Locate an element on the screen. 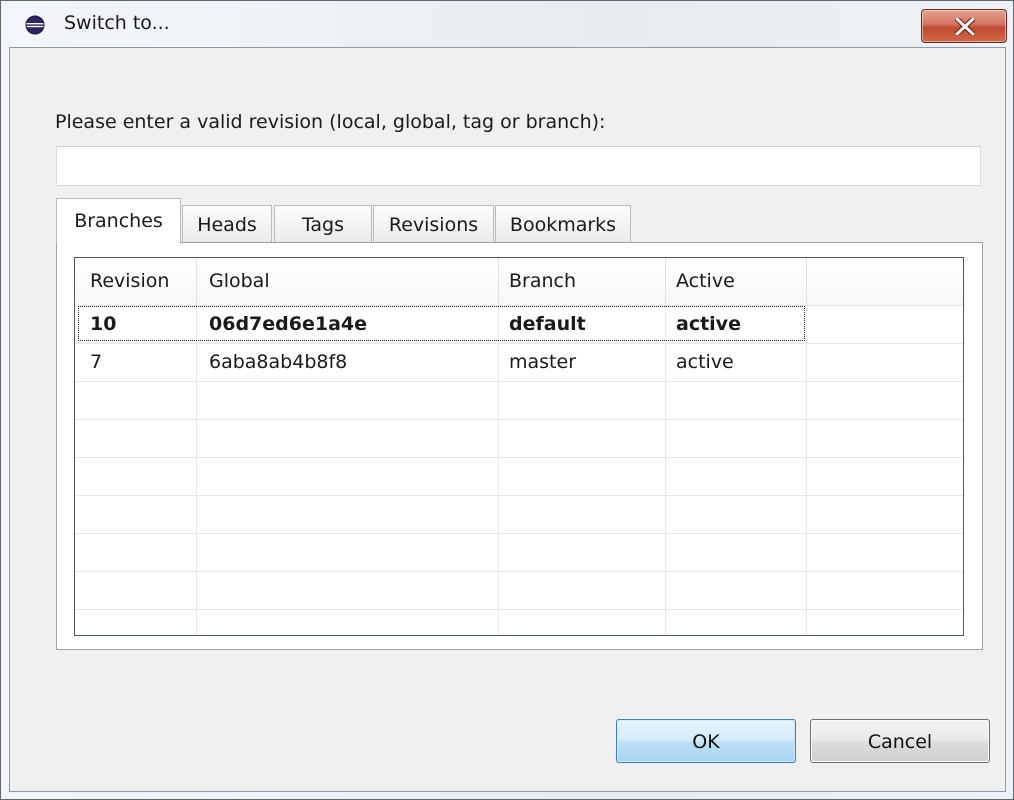 The height and width of the screenshot is (800, 1014). ok-button: OK is located at coordinates (706, 741).